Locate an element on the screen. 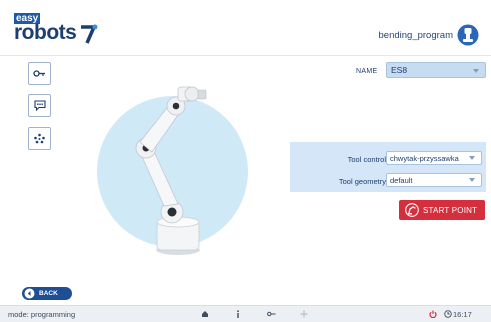 The image size is (491, 322). info-icon is located at coordinates (238, 314).